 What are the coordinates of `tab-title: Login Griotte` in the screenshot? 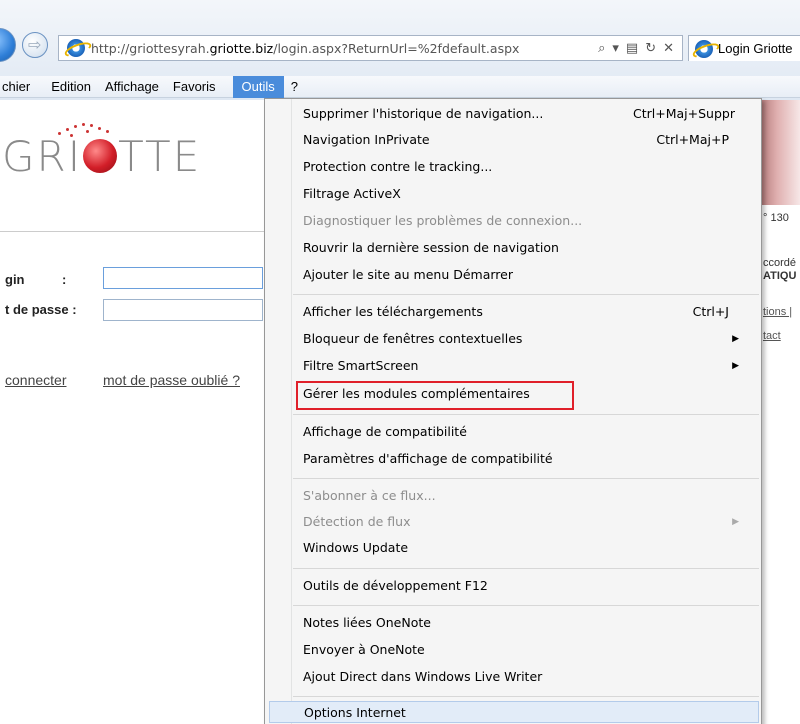 It's located at (755, 48).